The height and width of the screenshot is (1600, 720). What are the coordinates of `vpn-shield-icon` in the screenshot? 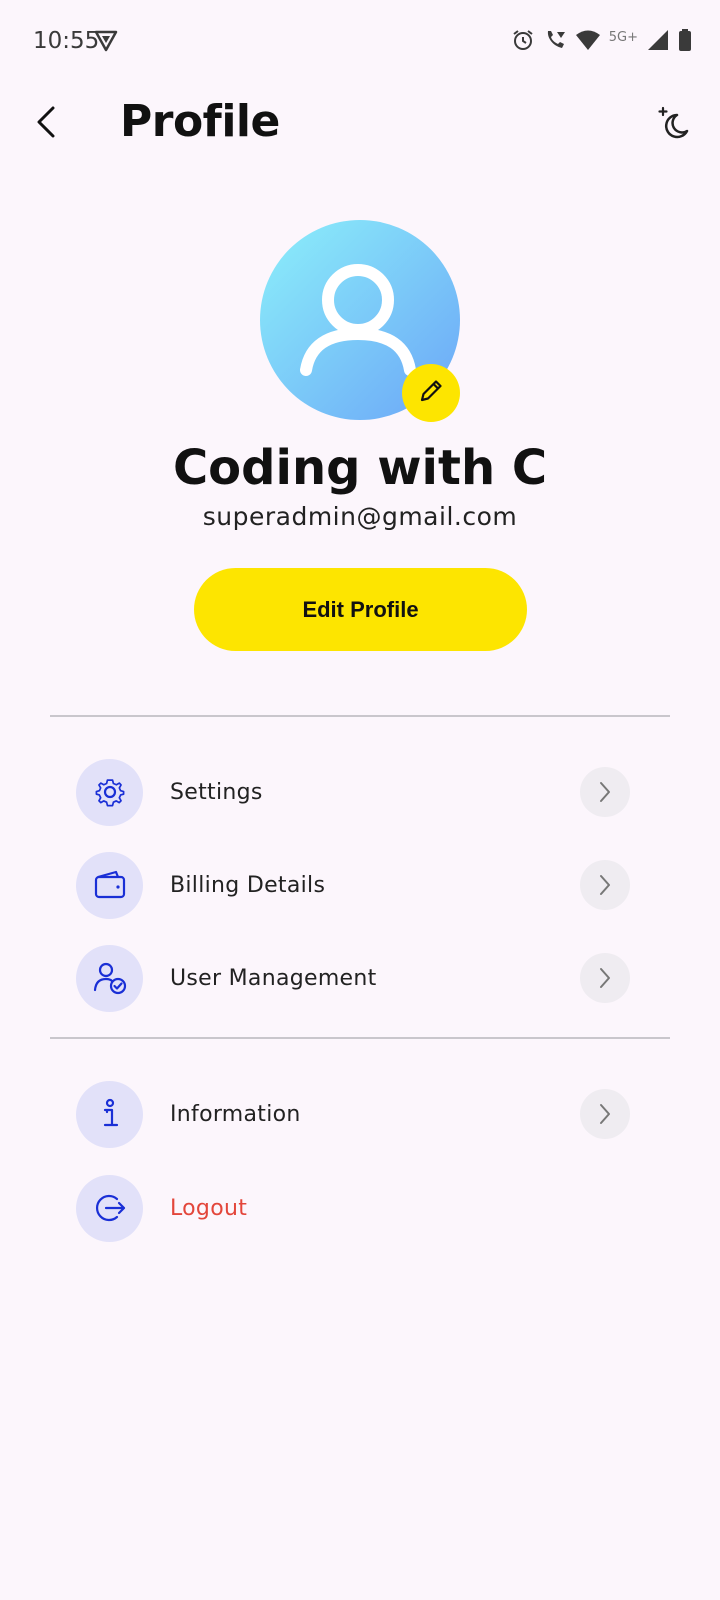 It's located at (106, 43).